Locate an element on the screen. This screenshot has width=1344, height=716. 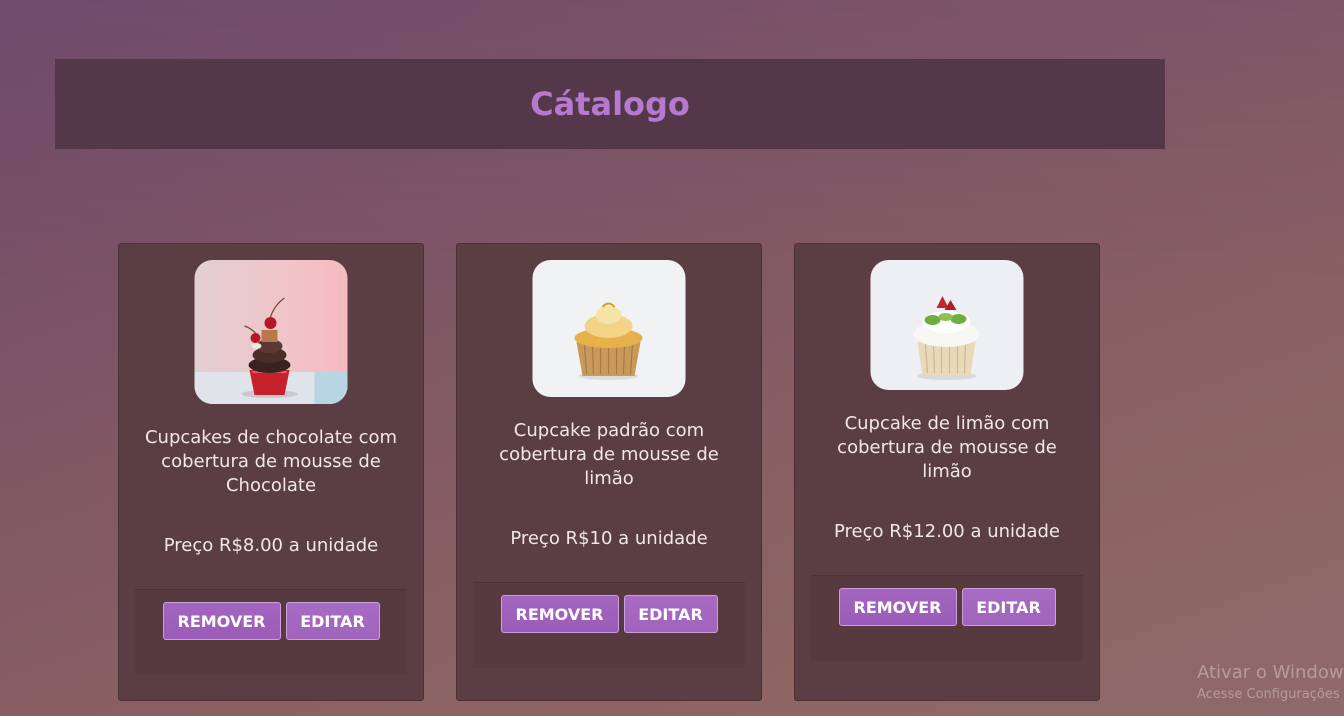
product-price: Preço R$8.00 a unidade is located at coordinates (271, 545).